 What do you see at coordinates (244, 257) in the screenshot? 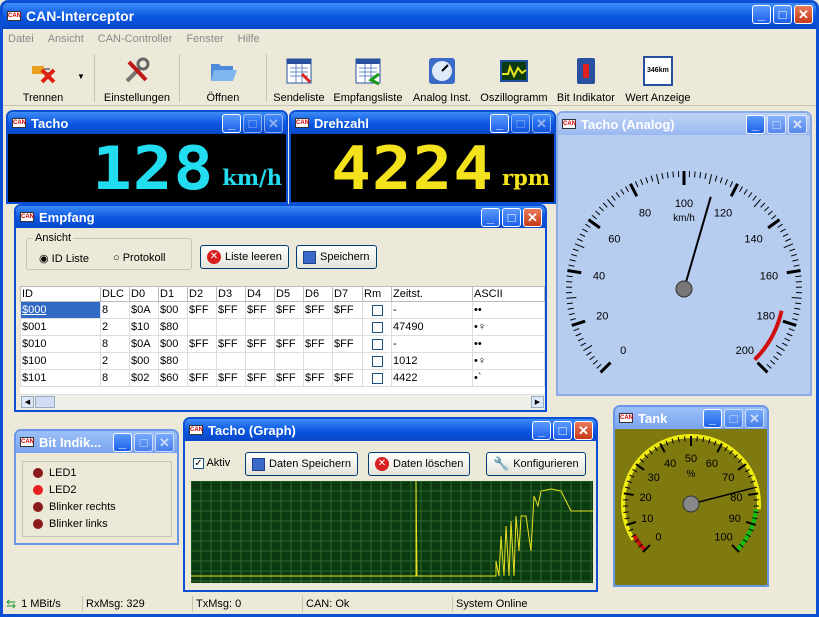
I see `liste-leeren-button: ✕ Liste leeren` at bounding box center [244, 257].